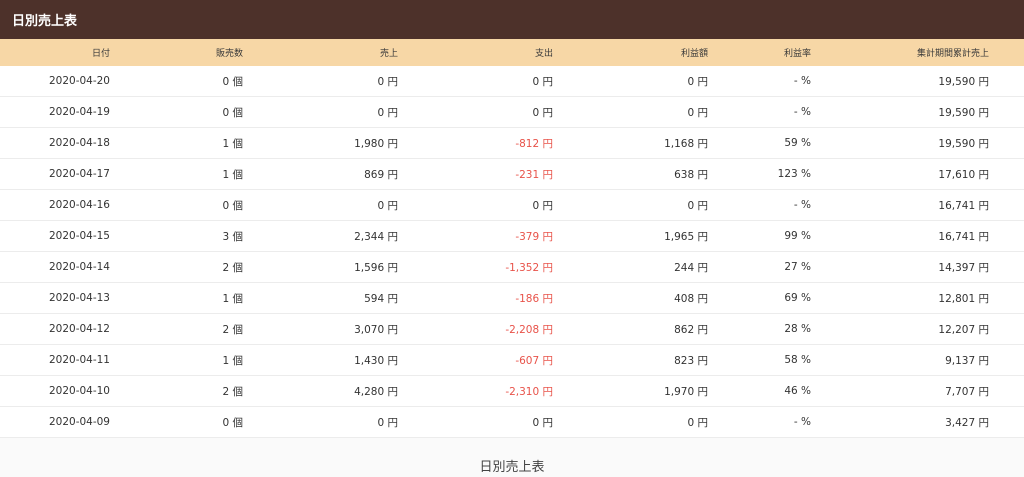 Image resolution: width=1024 pixels, height=477 pixels. Describe the element at coordinates (967, 360) in the screenshot. I see `cell-cumulative: 9,137 円` at that location.